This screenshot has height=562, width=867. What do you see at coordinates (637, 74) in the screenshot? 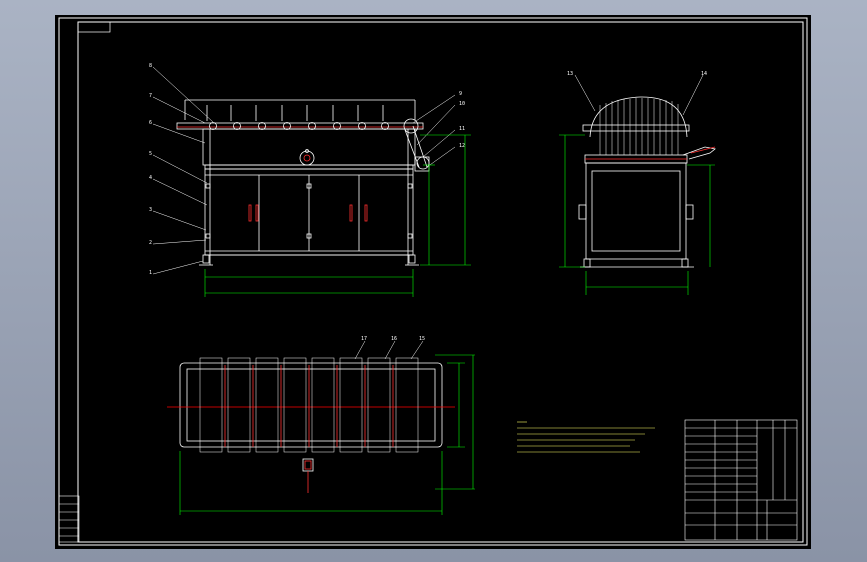
I see `side-view-callouts: 13 14` at bounding box center [637, 74].